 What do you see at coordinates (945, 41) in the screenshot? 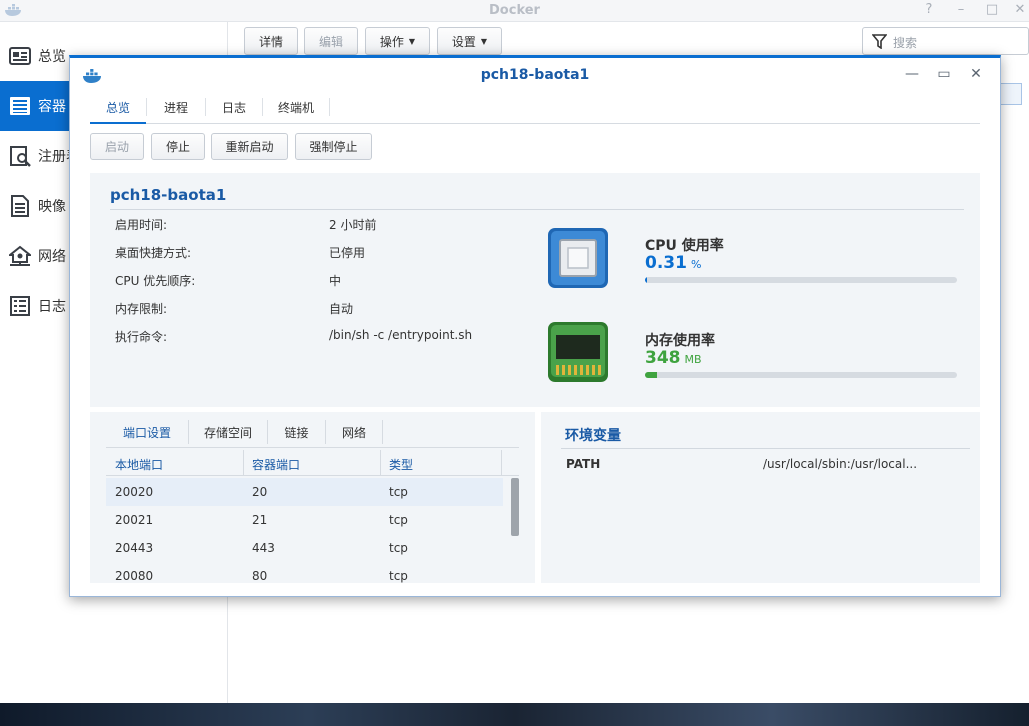
I see `search-input: 搜索` at bounding box center [945, 41].